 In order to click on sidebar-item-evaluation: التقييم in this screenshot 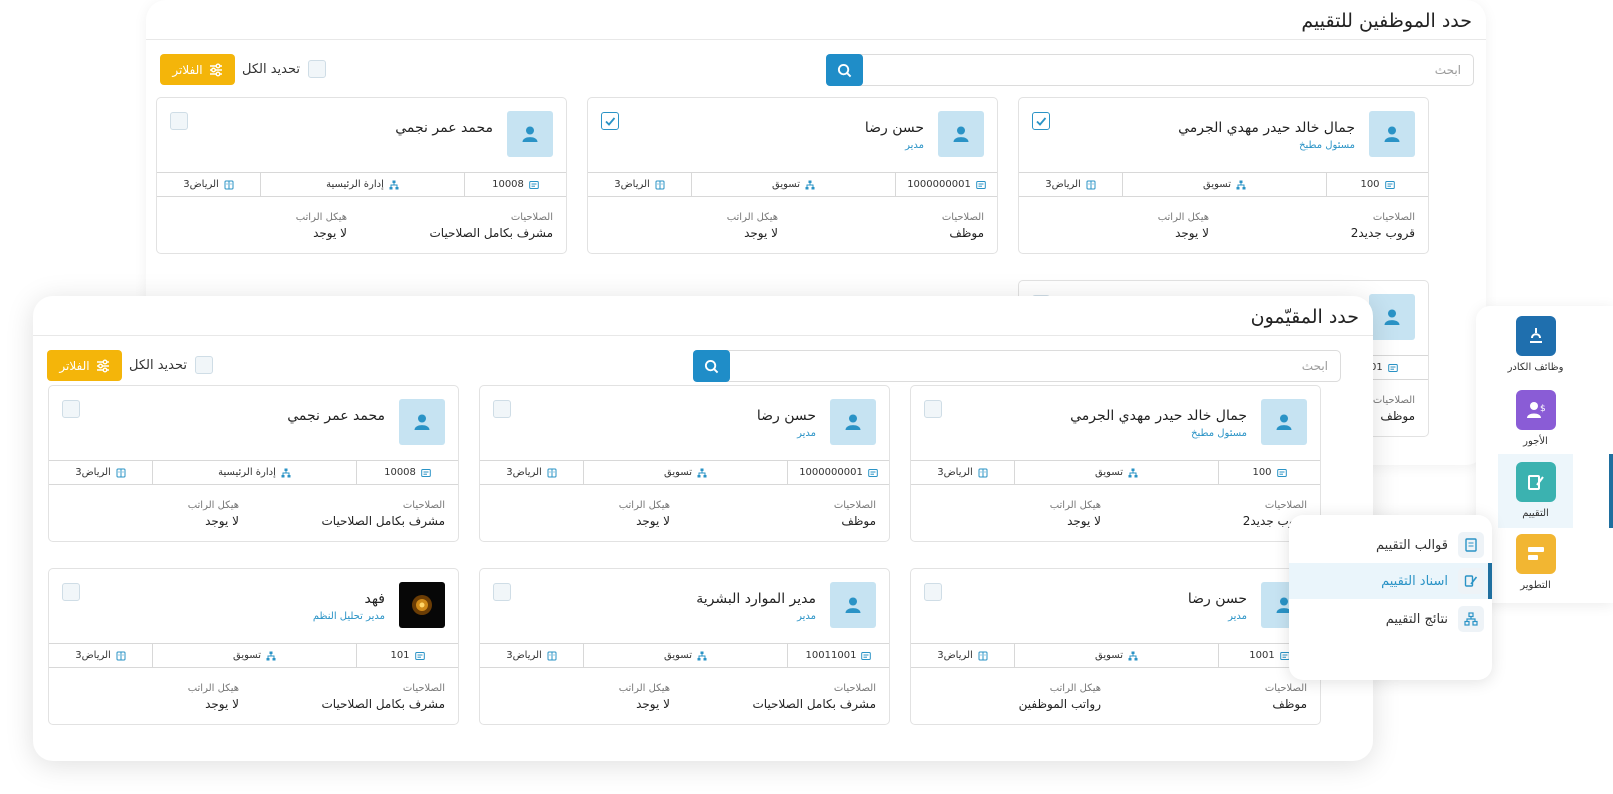, I will do `click(1535, 491)`.